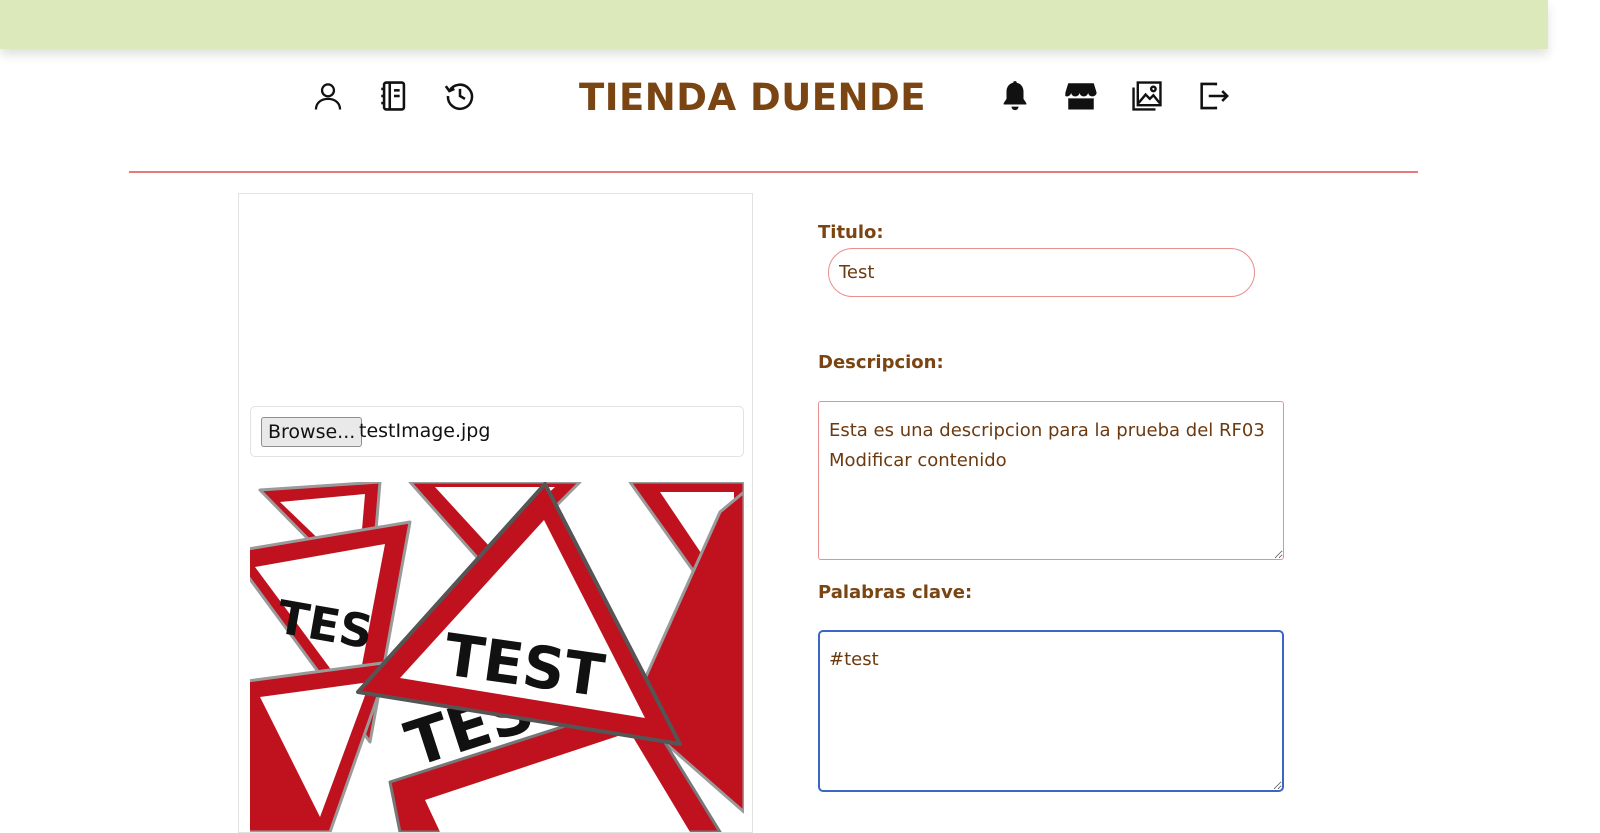 This screenshot has height=833, width=1600. Describe the element at coordinates (1081, 96) in the screenshot. I see `store-icon` at that location.